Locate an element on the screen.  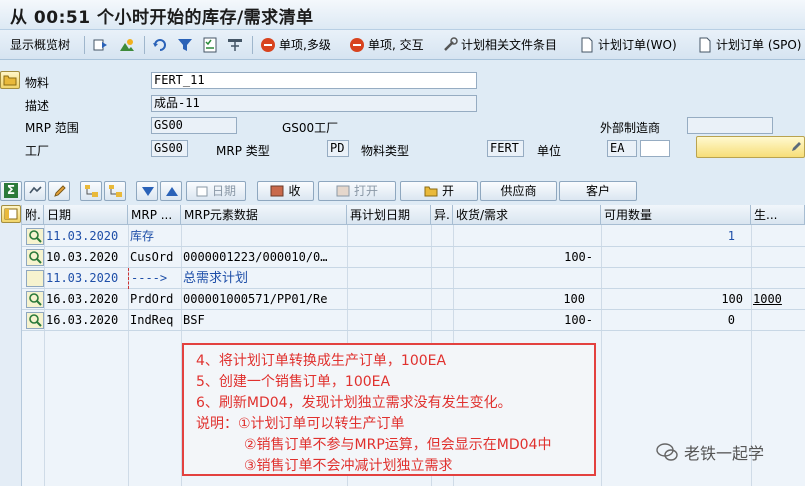
table-row: 11.03.2020 库存 1 is located at coordinates (413, 236).